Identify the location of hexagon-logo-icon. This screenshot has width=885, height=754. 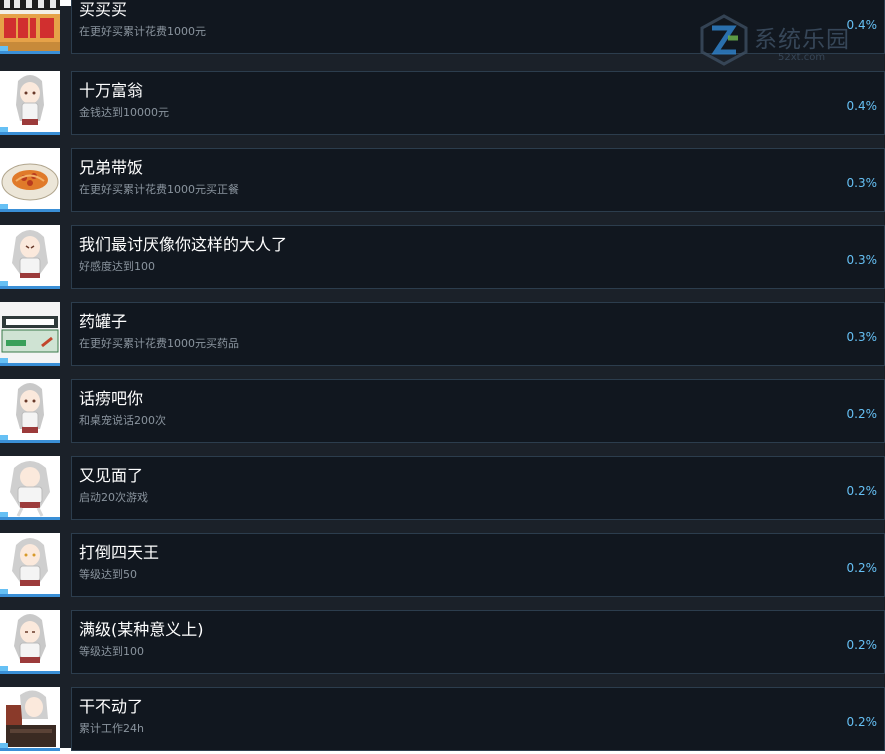
(724, 40).